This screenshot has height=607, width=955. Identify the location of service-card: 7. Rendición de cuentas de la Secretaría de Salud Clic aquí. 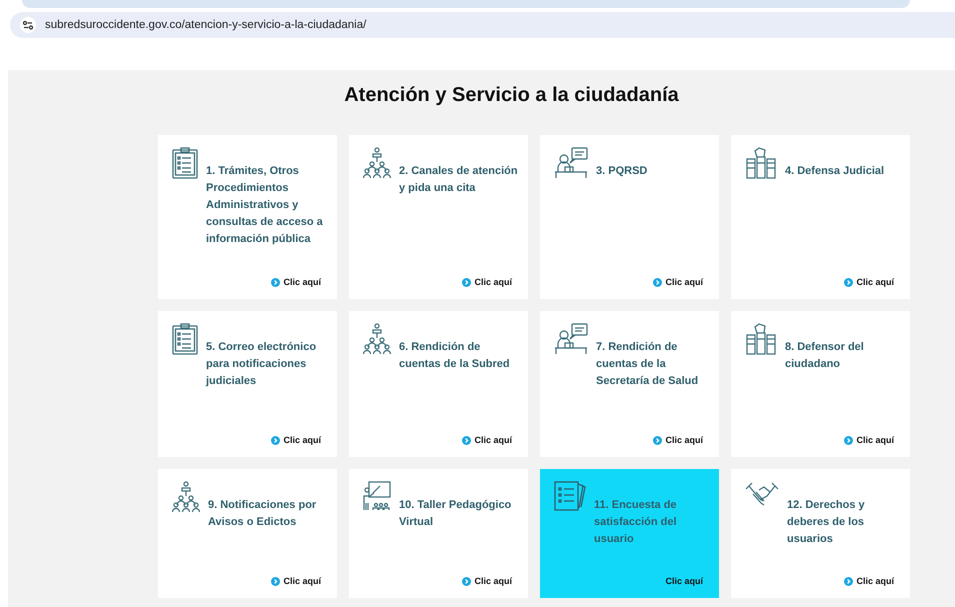
(629, 384).